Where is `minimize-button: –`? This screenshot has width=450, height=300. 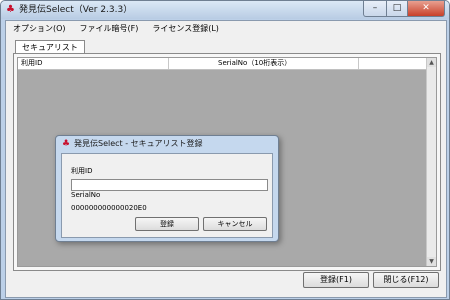
minimize-button: – is located at coordinates (375, 9).